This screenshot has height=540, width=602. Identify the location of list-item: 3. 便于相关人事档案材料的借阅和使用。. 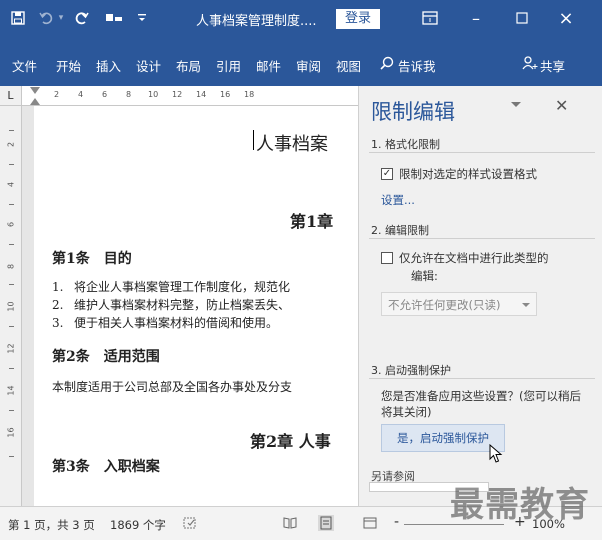
(165, 322).